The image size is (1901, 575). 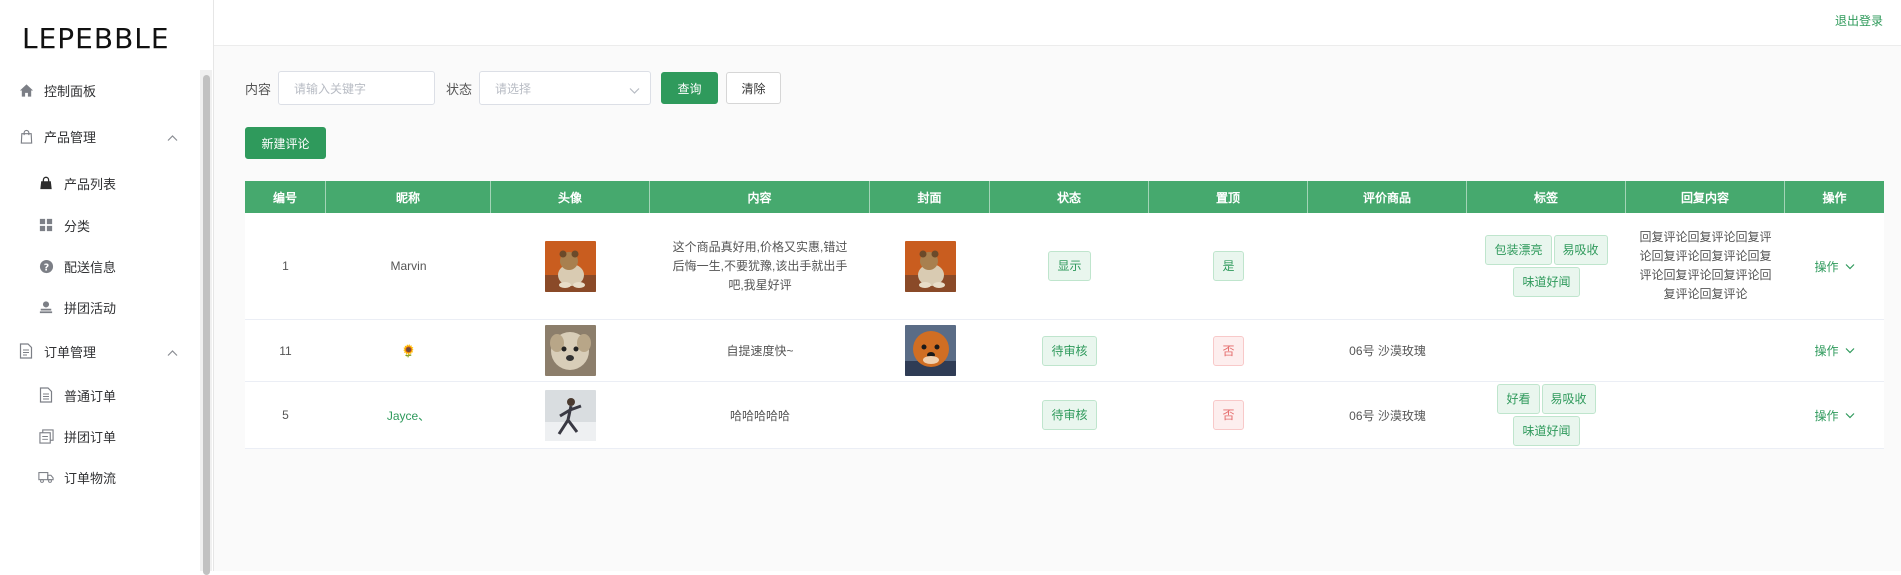 I want to click on table-header: 编号 昵称 头像 内容 封面 状态 置顶 评价商品 标签 回复内容 操作, so click(x=1064, y=197).